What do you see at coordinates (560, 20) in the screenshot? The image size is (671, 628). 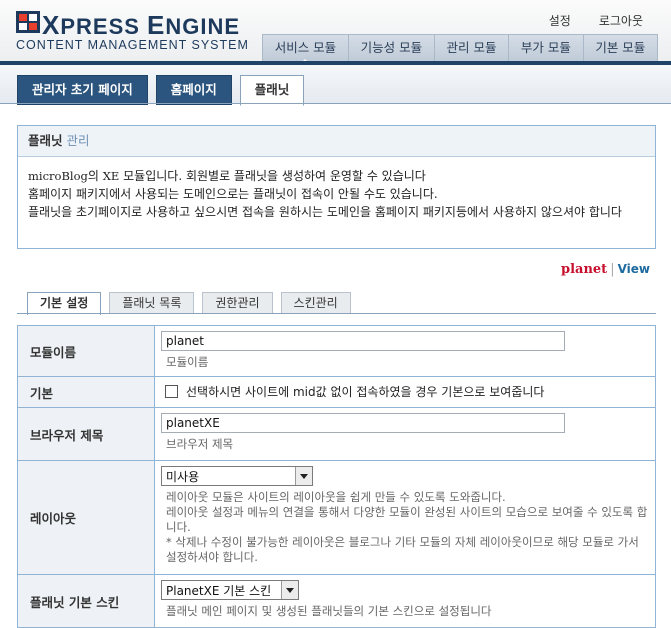 I see `settings-link: 설정` at bounding box center [560, 20].